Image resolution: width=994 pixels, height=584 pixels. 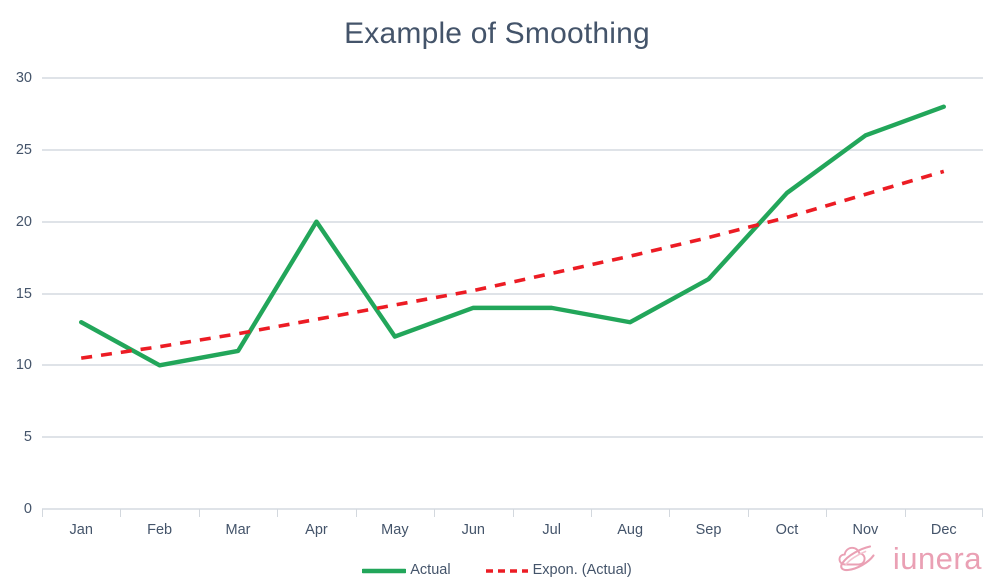 I want to click on x-axis-tick-label: Apr, so click(x=316, y=530).